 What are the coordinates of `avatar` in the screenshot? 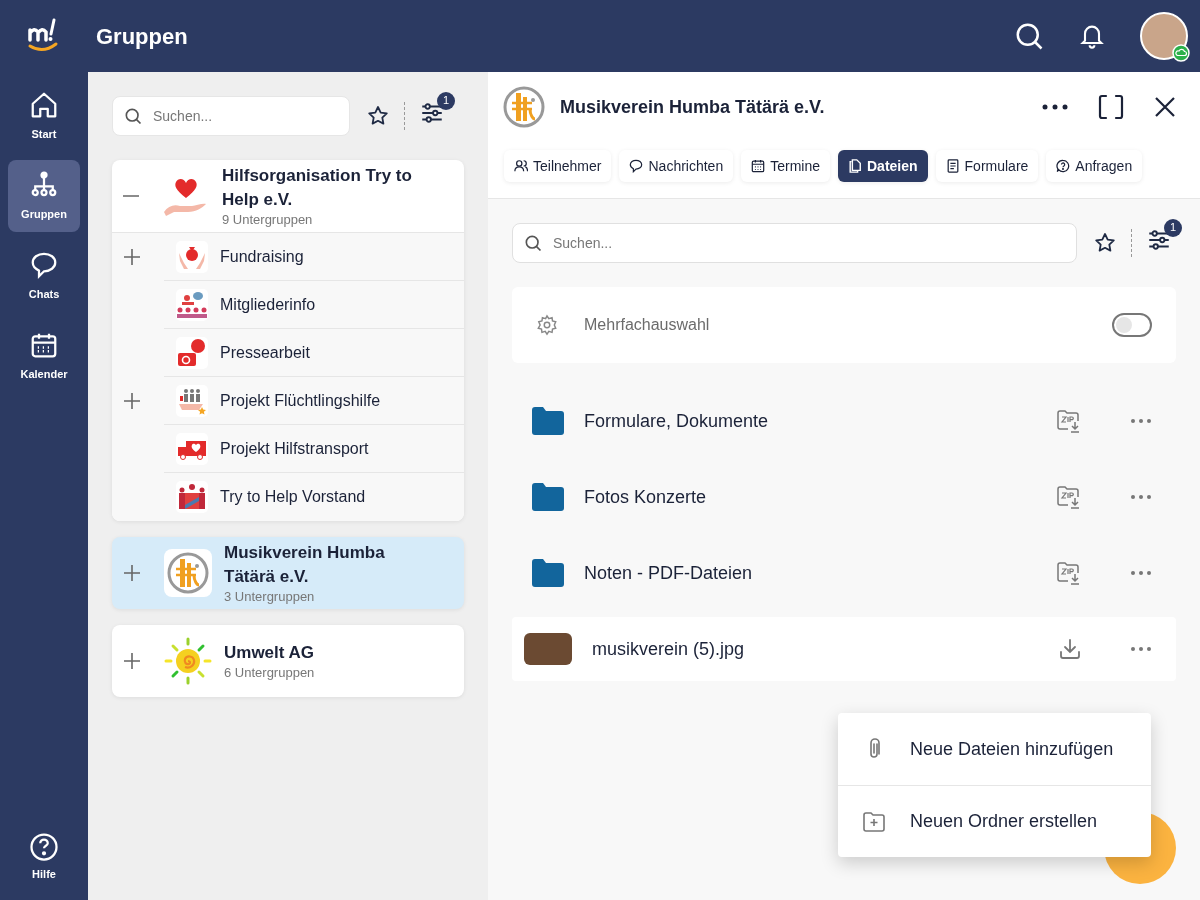 It's located at (1164, 36).